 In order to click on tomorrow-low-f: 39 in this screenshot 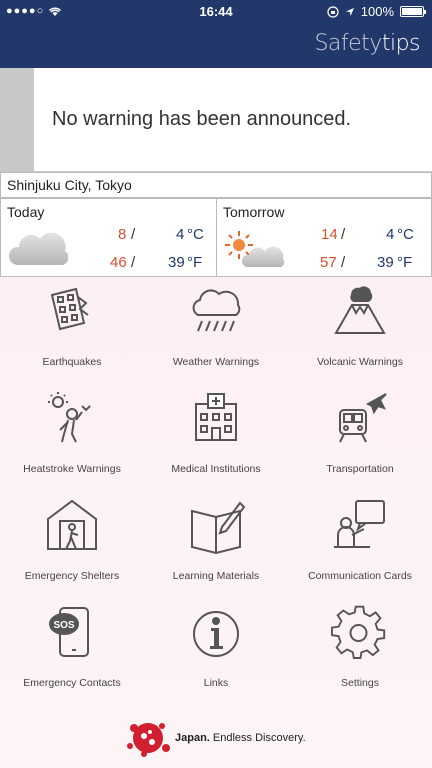, I will do `click(385, 262)`.